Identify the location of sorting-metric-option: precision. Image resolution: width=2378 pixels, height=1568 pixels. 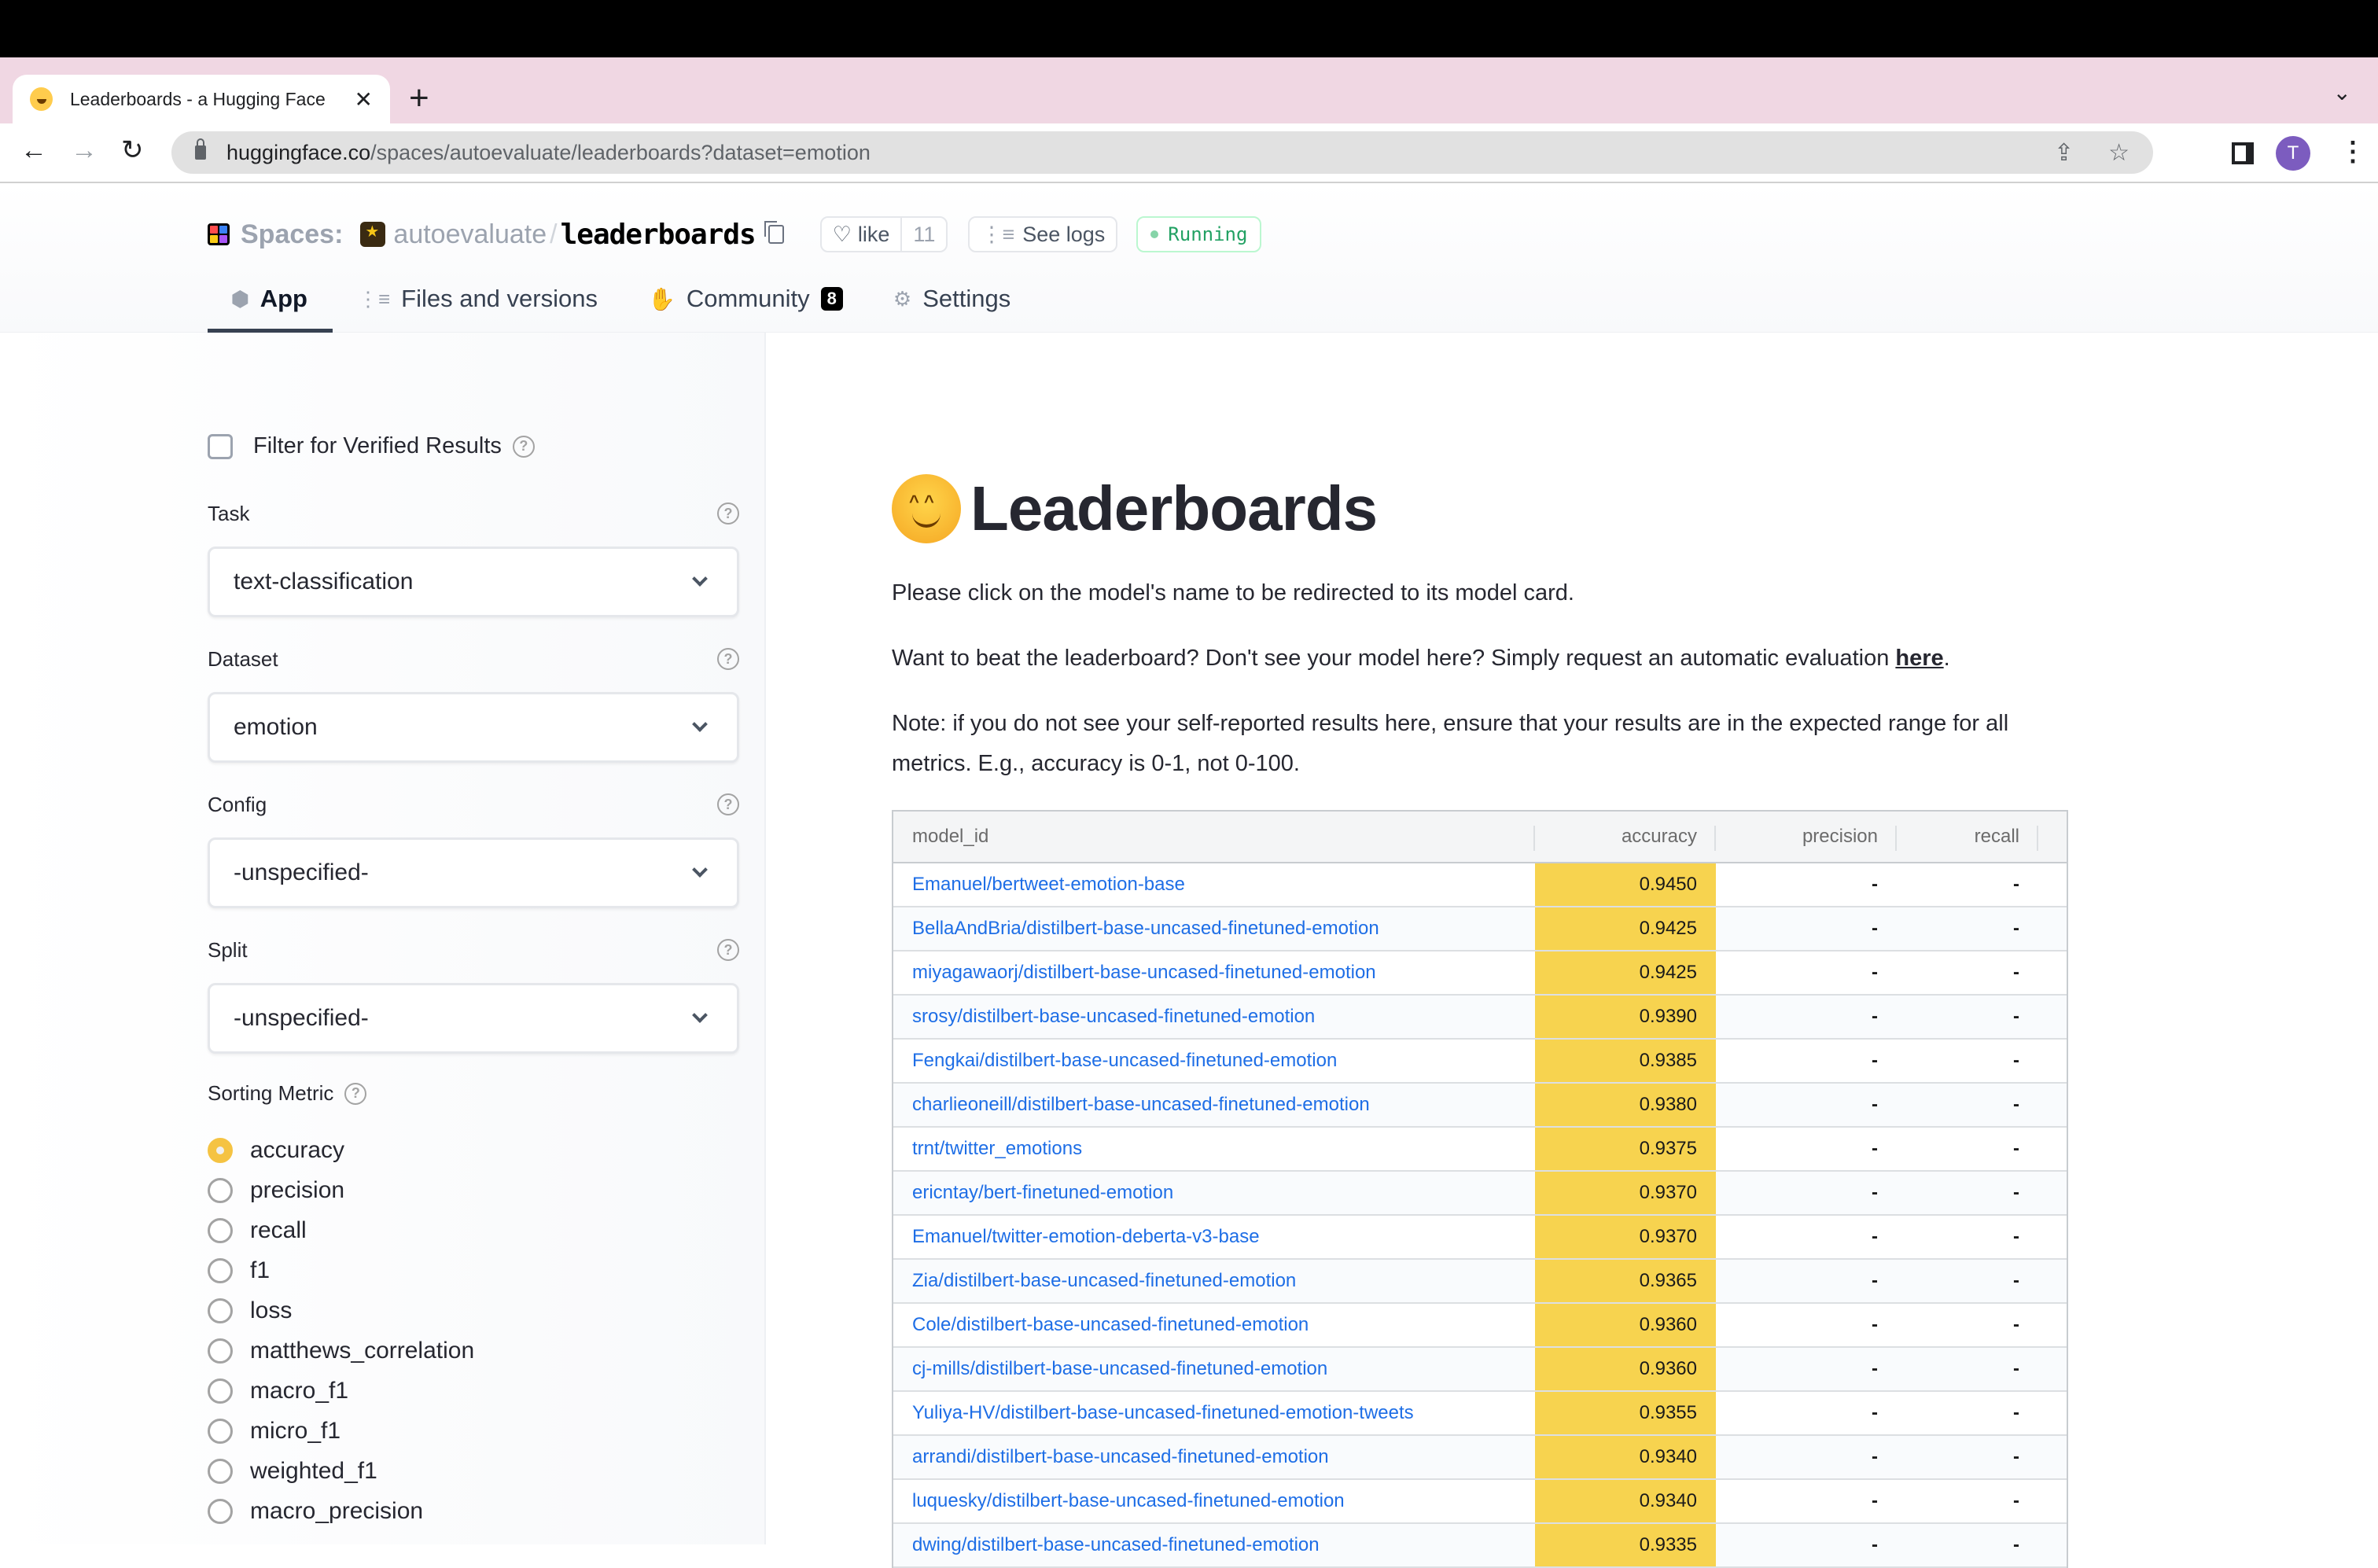
(341, 1190).